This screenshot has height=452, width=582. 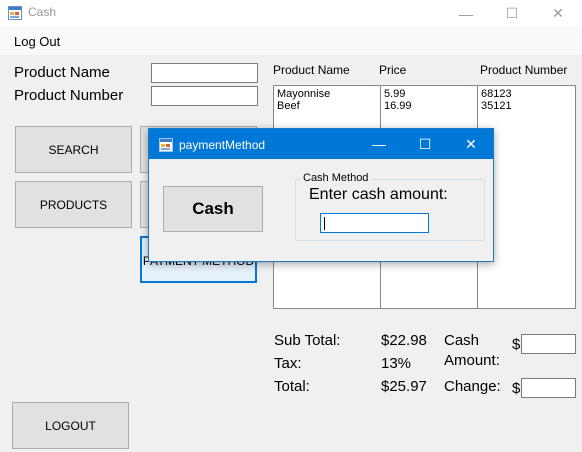 What do you see at coordinates (328, 106) in the screenshot?
I see `list-item: Beef` at bounding box center [328, 106].